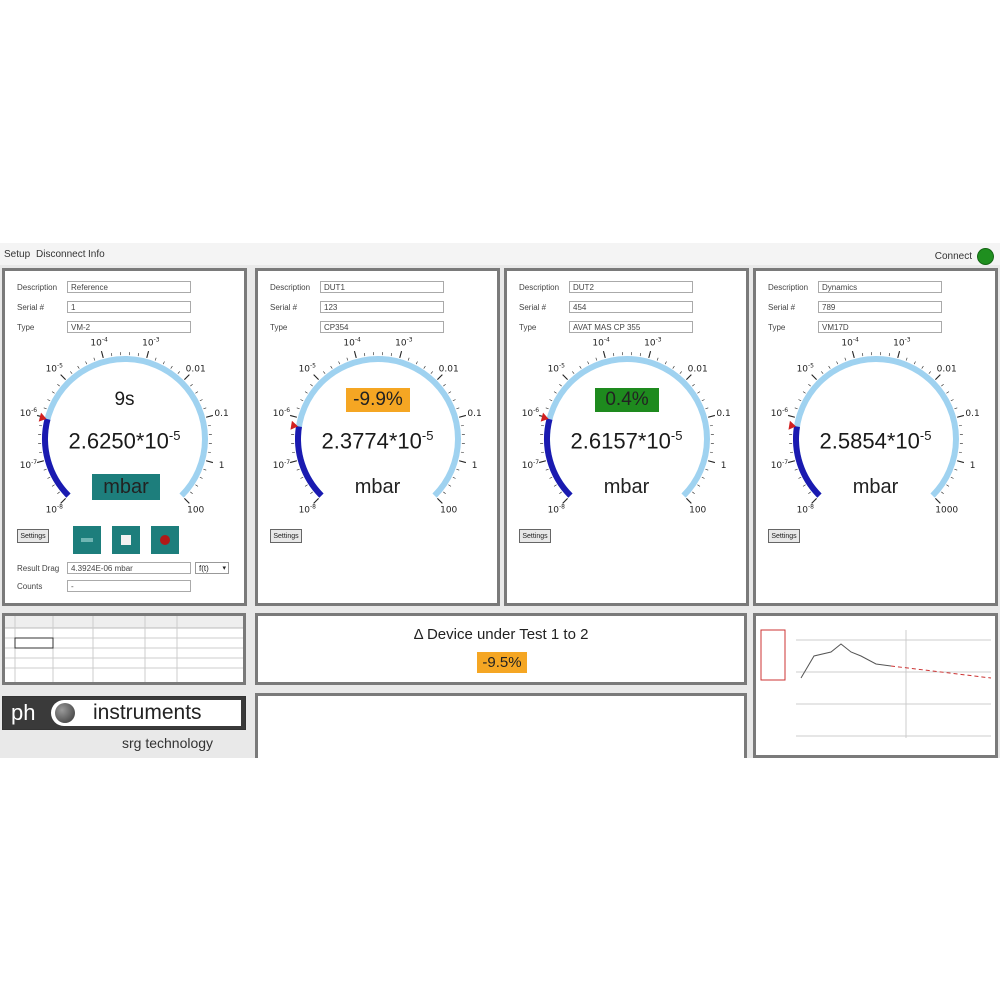 Image resolution: width=1000 pixels, height=1000 pixels. I want to click on connection-status-led, so click(985, 256).